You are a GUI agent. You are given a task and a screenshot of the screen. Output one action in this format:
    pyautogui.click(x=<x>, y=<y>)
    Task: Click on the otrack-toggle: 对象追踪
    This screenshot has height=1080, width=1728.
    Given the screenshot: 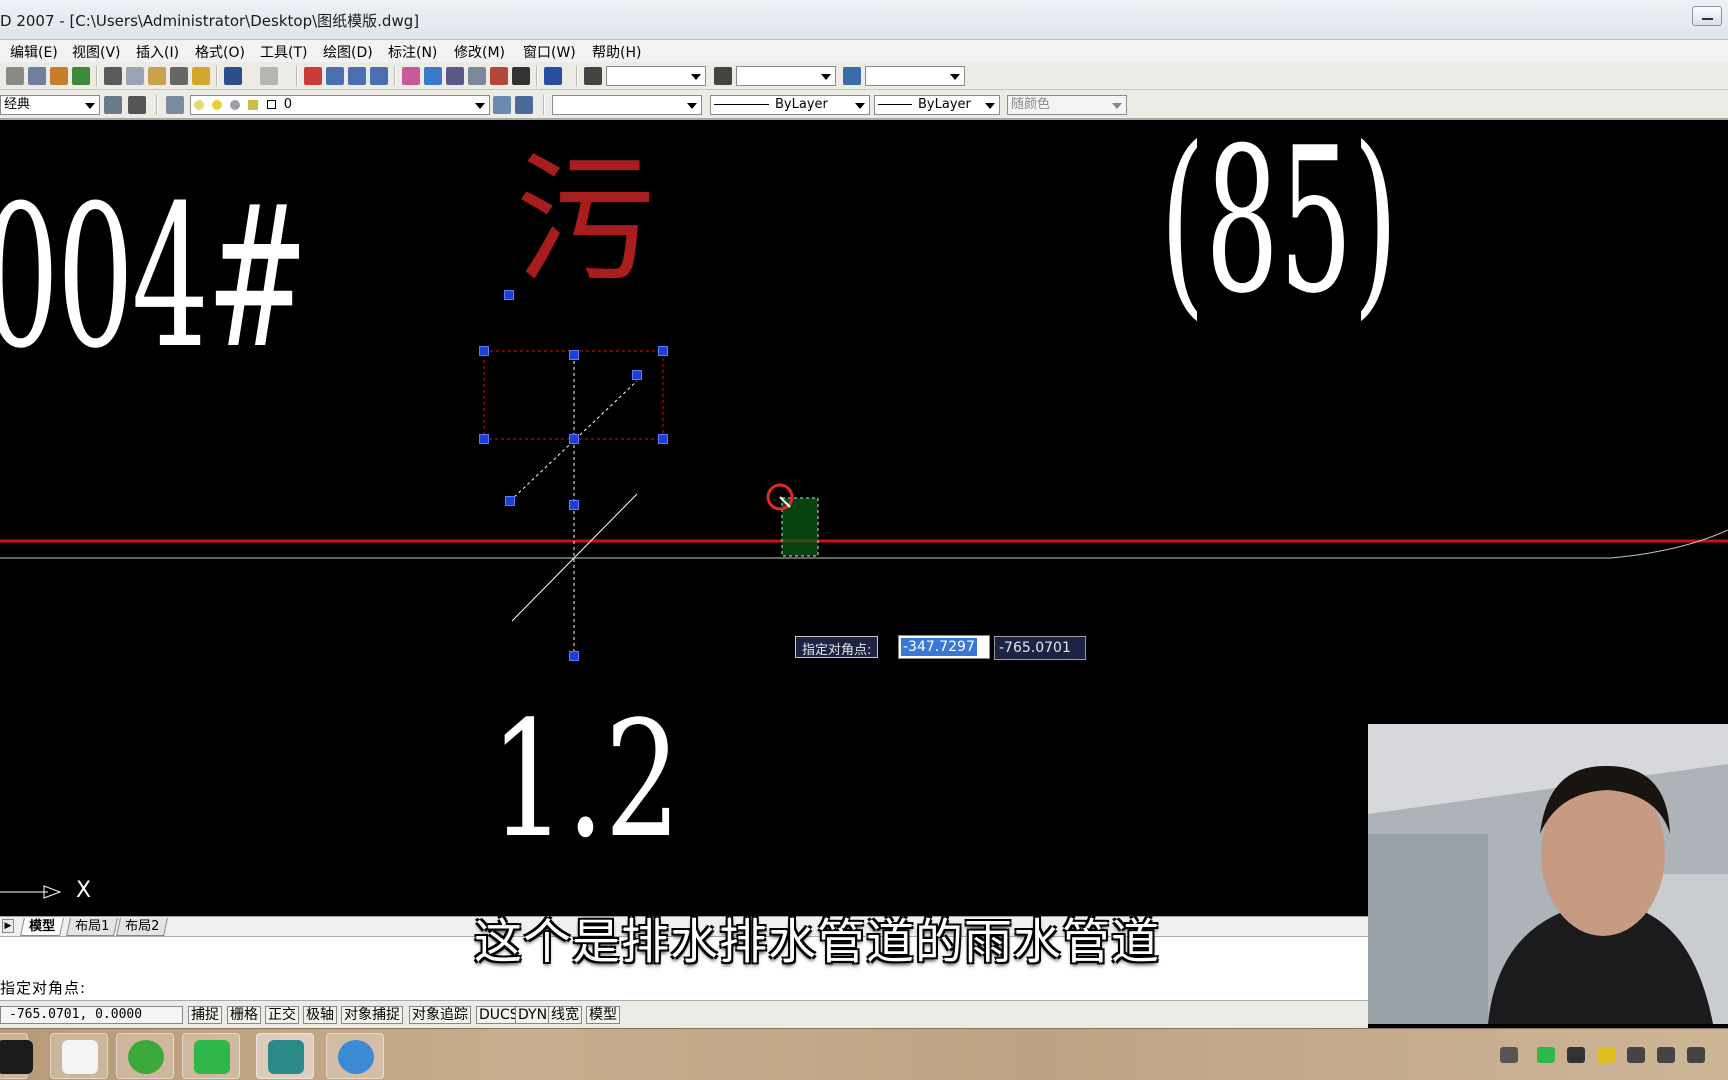 What is the action you would take?
    pyautogui.click(x=440, y=1015)
    